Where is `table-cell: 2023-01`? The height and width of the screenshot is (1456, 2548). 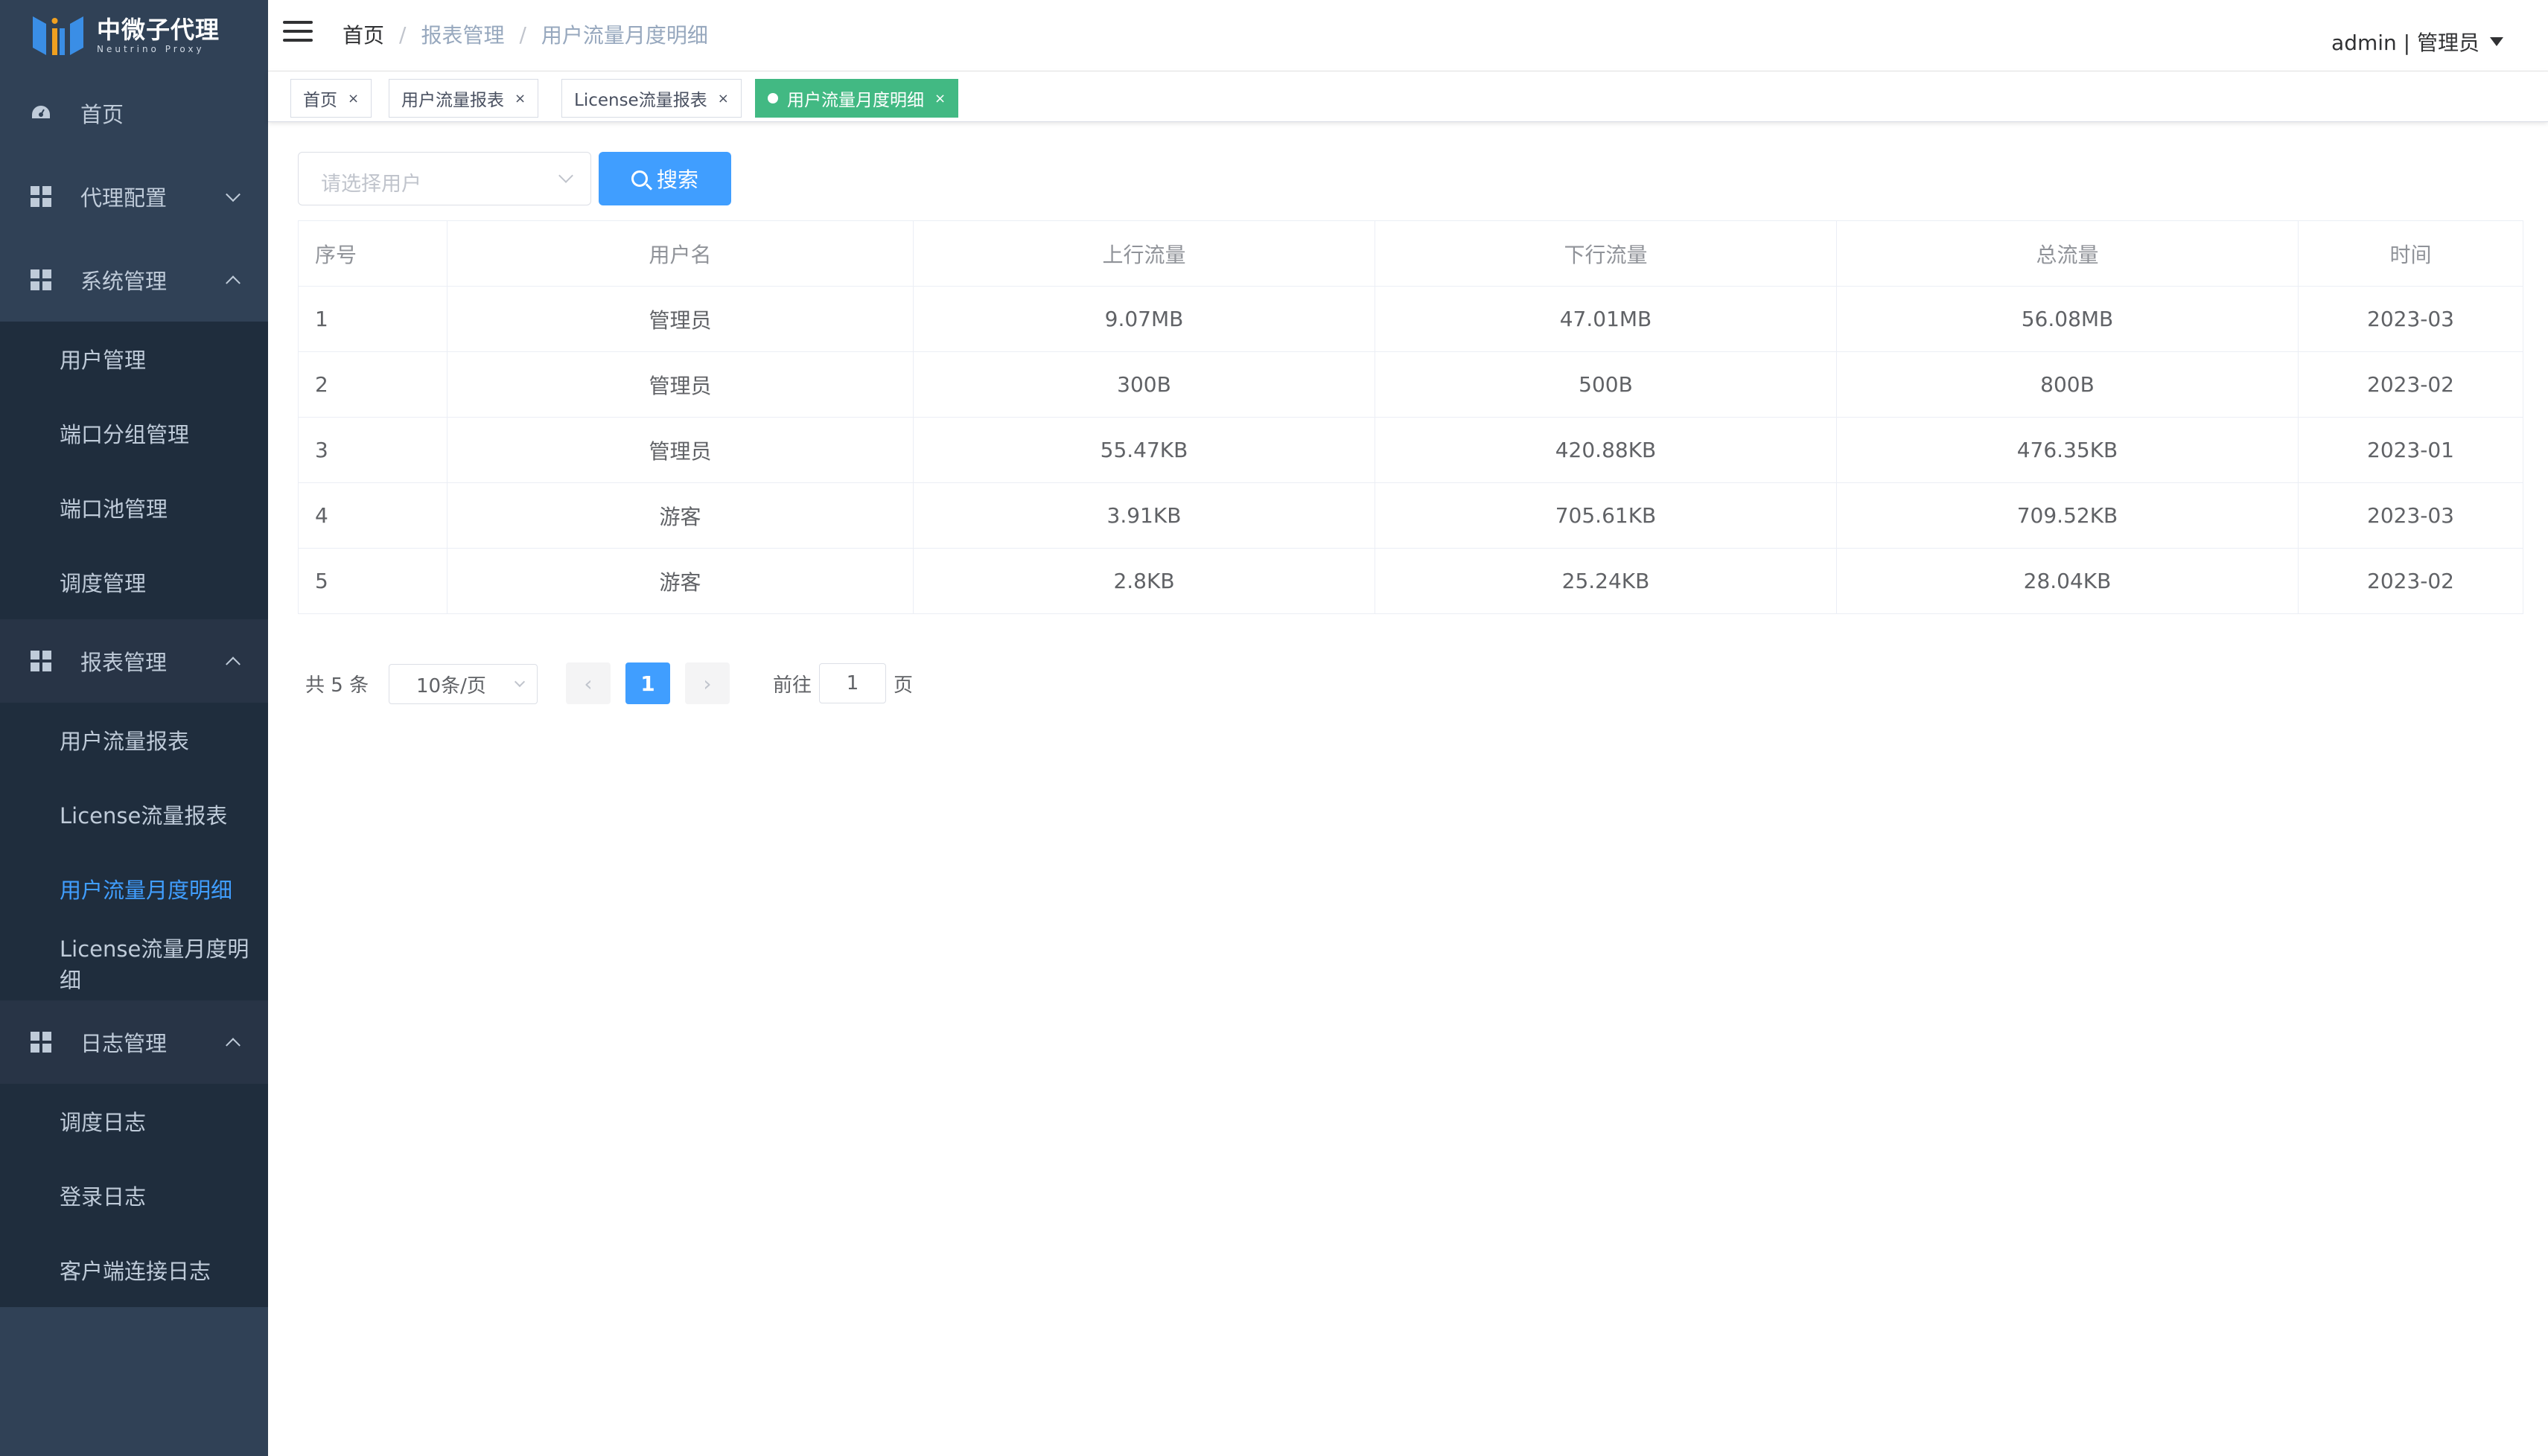 table-cell: 2023-01 is located at coordinates (2410, 450).